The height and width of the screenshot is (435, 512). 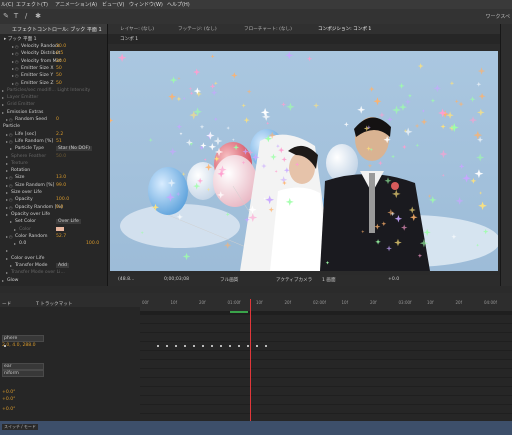 What do you see at coordinates (59, 141) in the screenshot?
I see `property-value: 51` at bounding box center [59, 141].